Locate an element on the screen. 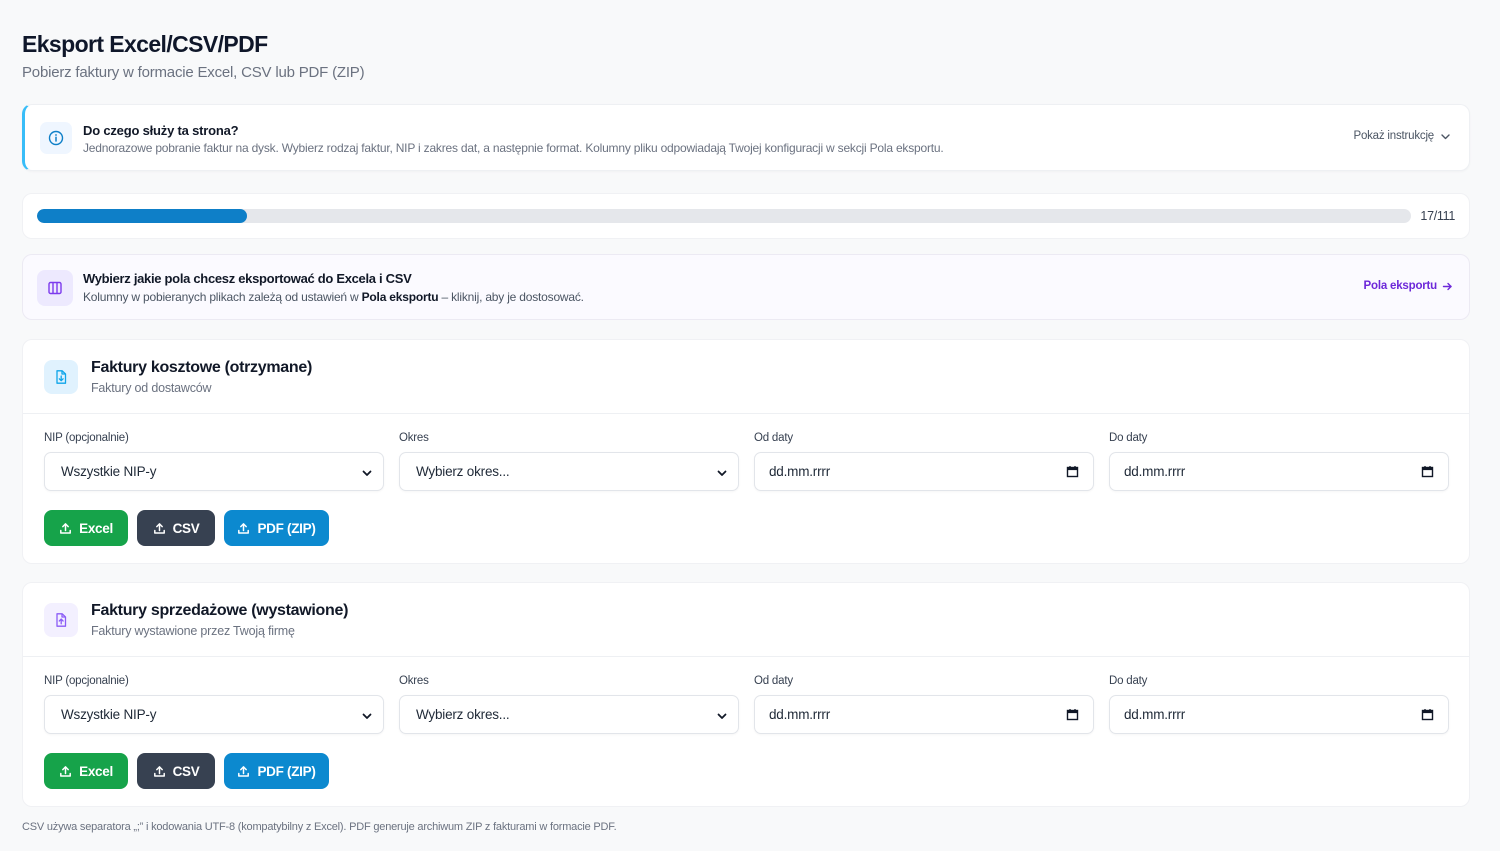  show-instructions-label: Pokaż instrukcję is located at coordinates (1393, 136).